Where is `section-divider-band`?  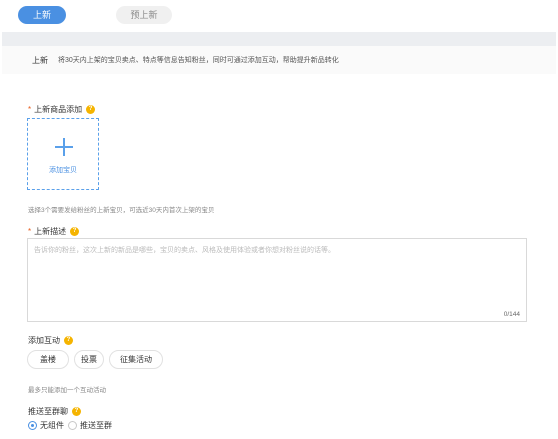 section-divider-band is located at coordinates (279, 39).